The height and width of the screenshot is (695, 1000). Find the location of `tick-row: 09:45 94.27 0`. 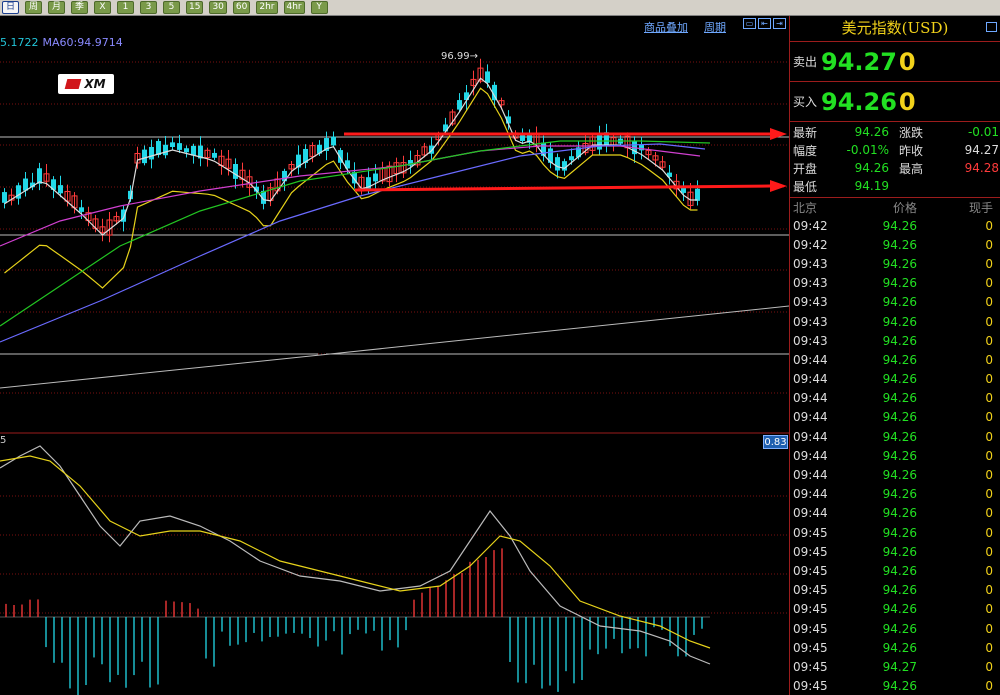

tick-row: 09:45 94.27 0 is located at coordinates (895, 666).